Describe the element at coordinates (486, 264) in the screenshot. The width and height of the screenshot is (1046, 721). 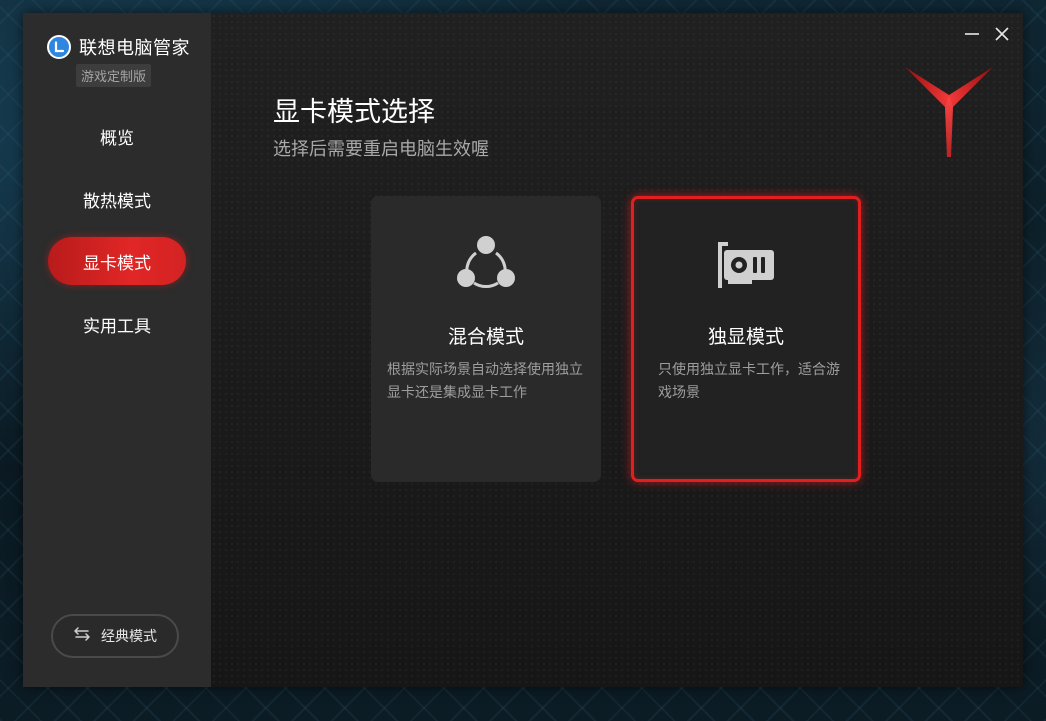
I see `hybrid-graph-icon` at that location.